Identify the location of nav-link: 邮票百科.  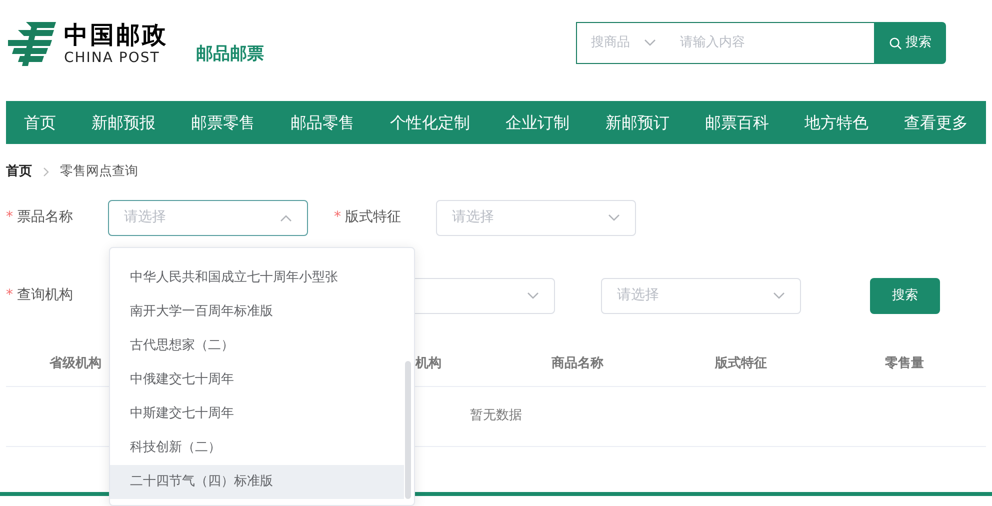
(736, 122).